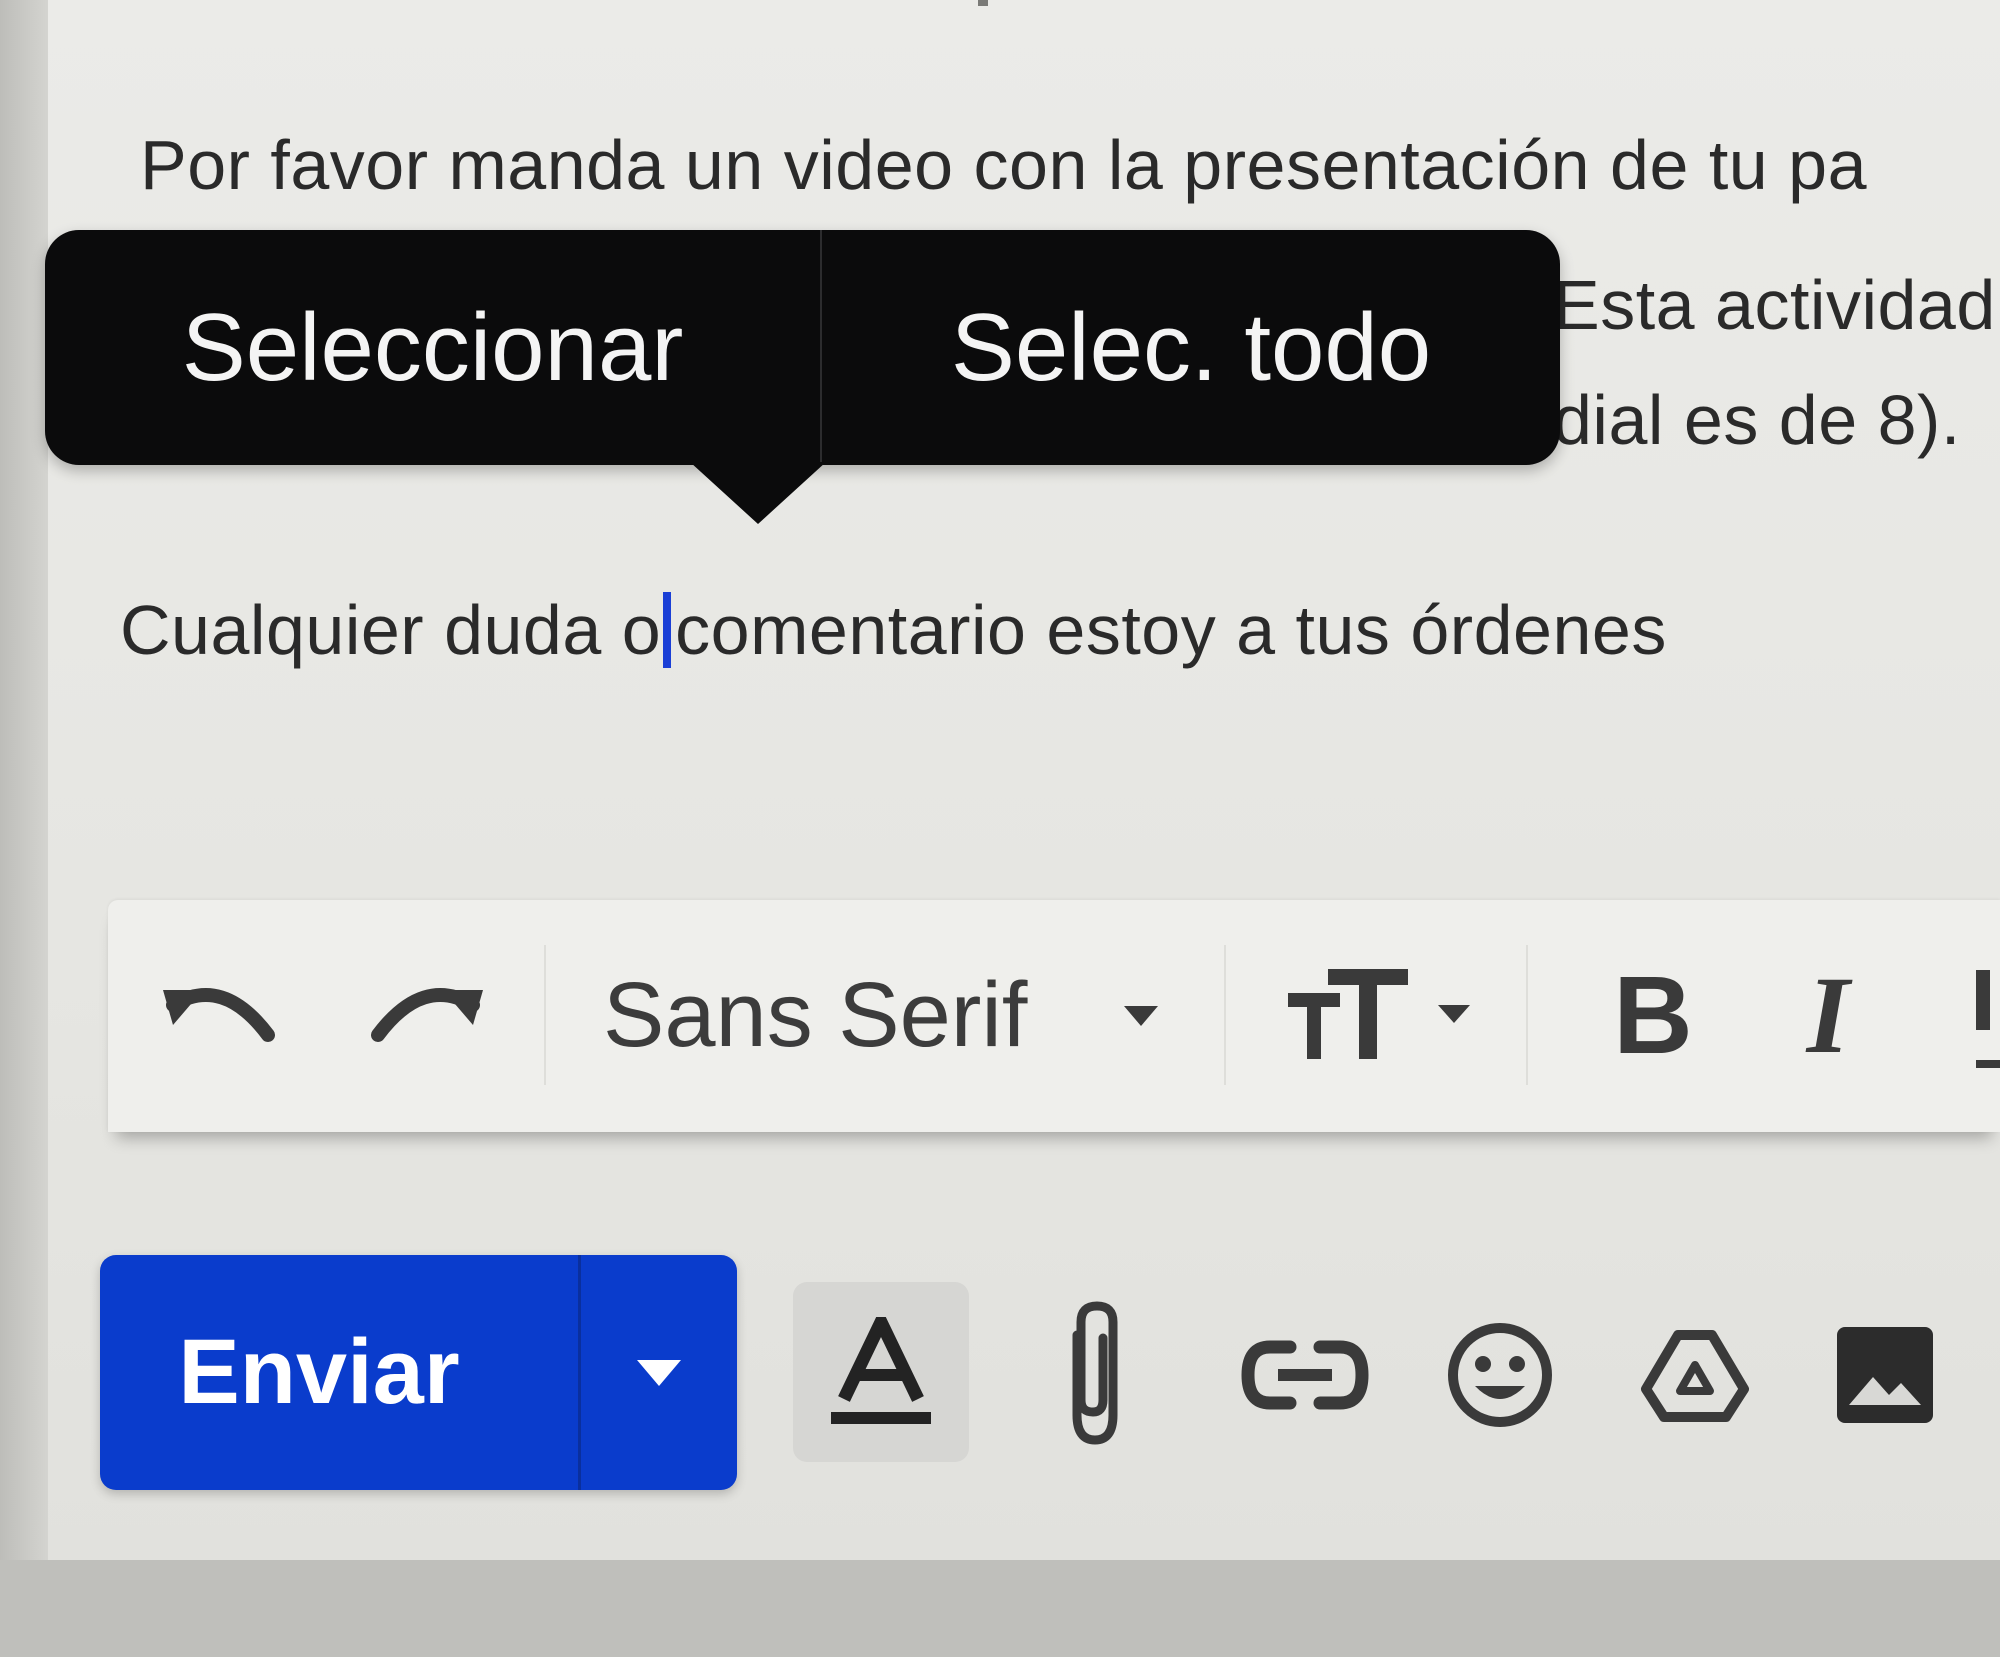  I want to click on bottom-background, so click(1000, 1608).